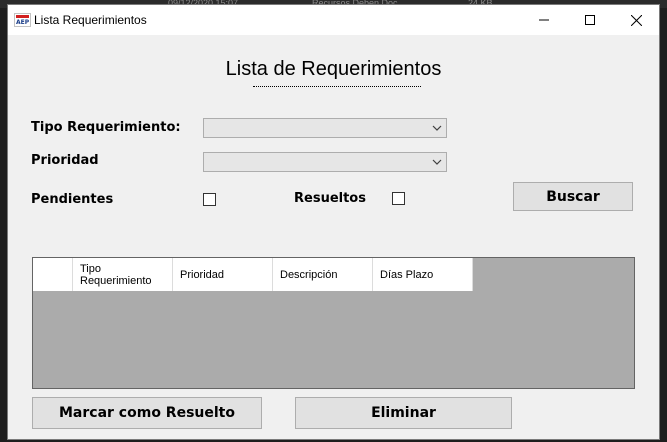 This screenshot has width=667, height=442. What do you see at coordinates (53, 274) in the screenshot?
I see `row-header-corner` at bounding box center [53, 274].